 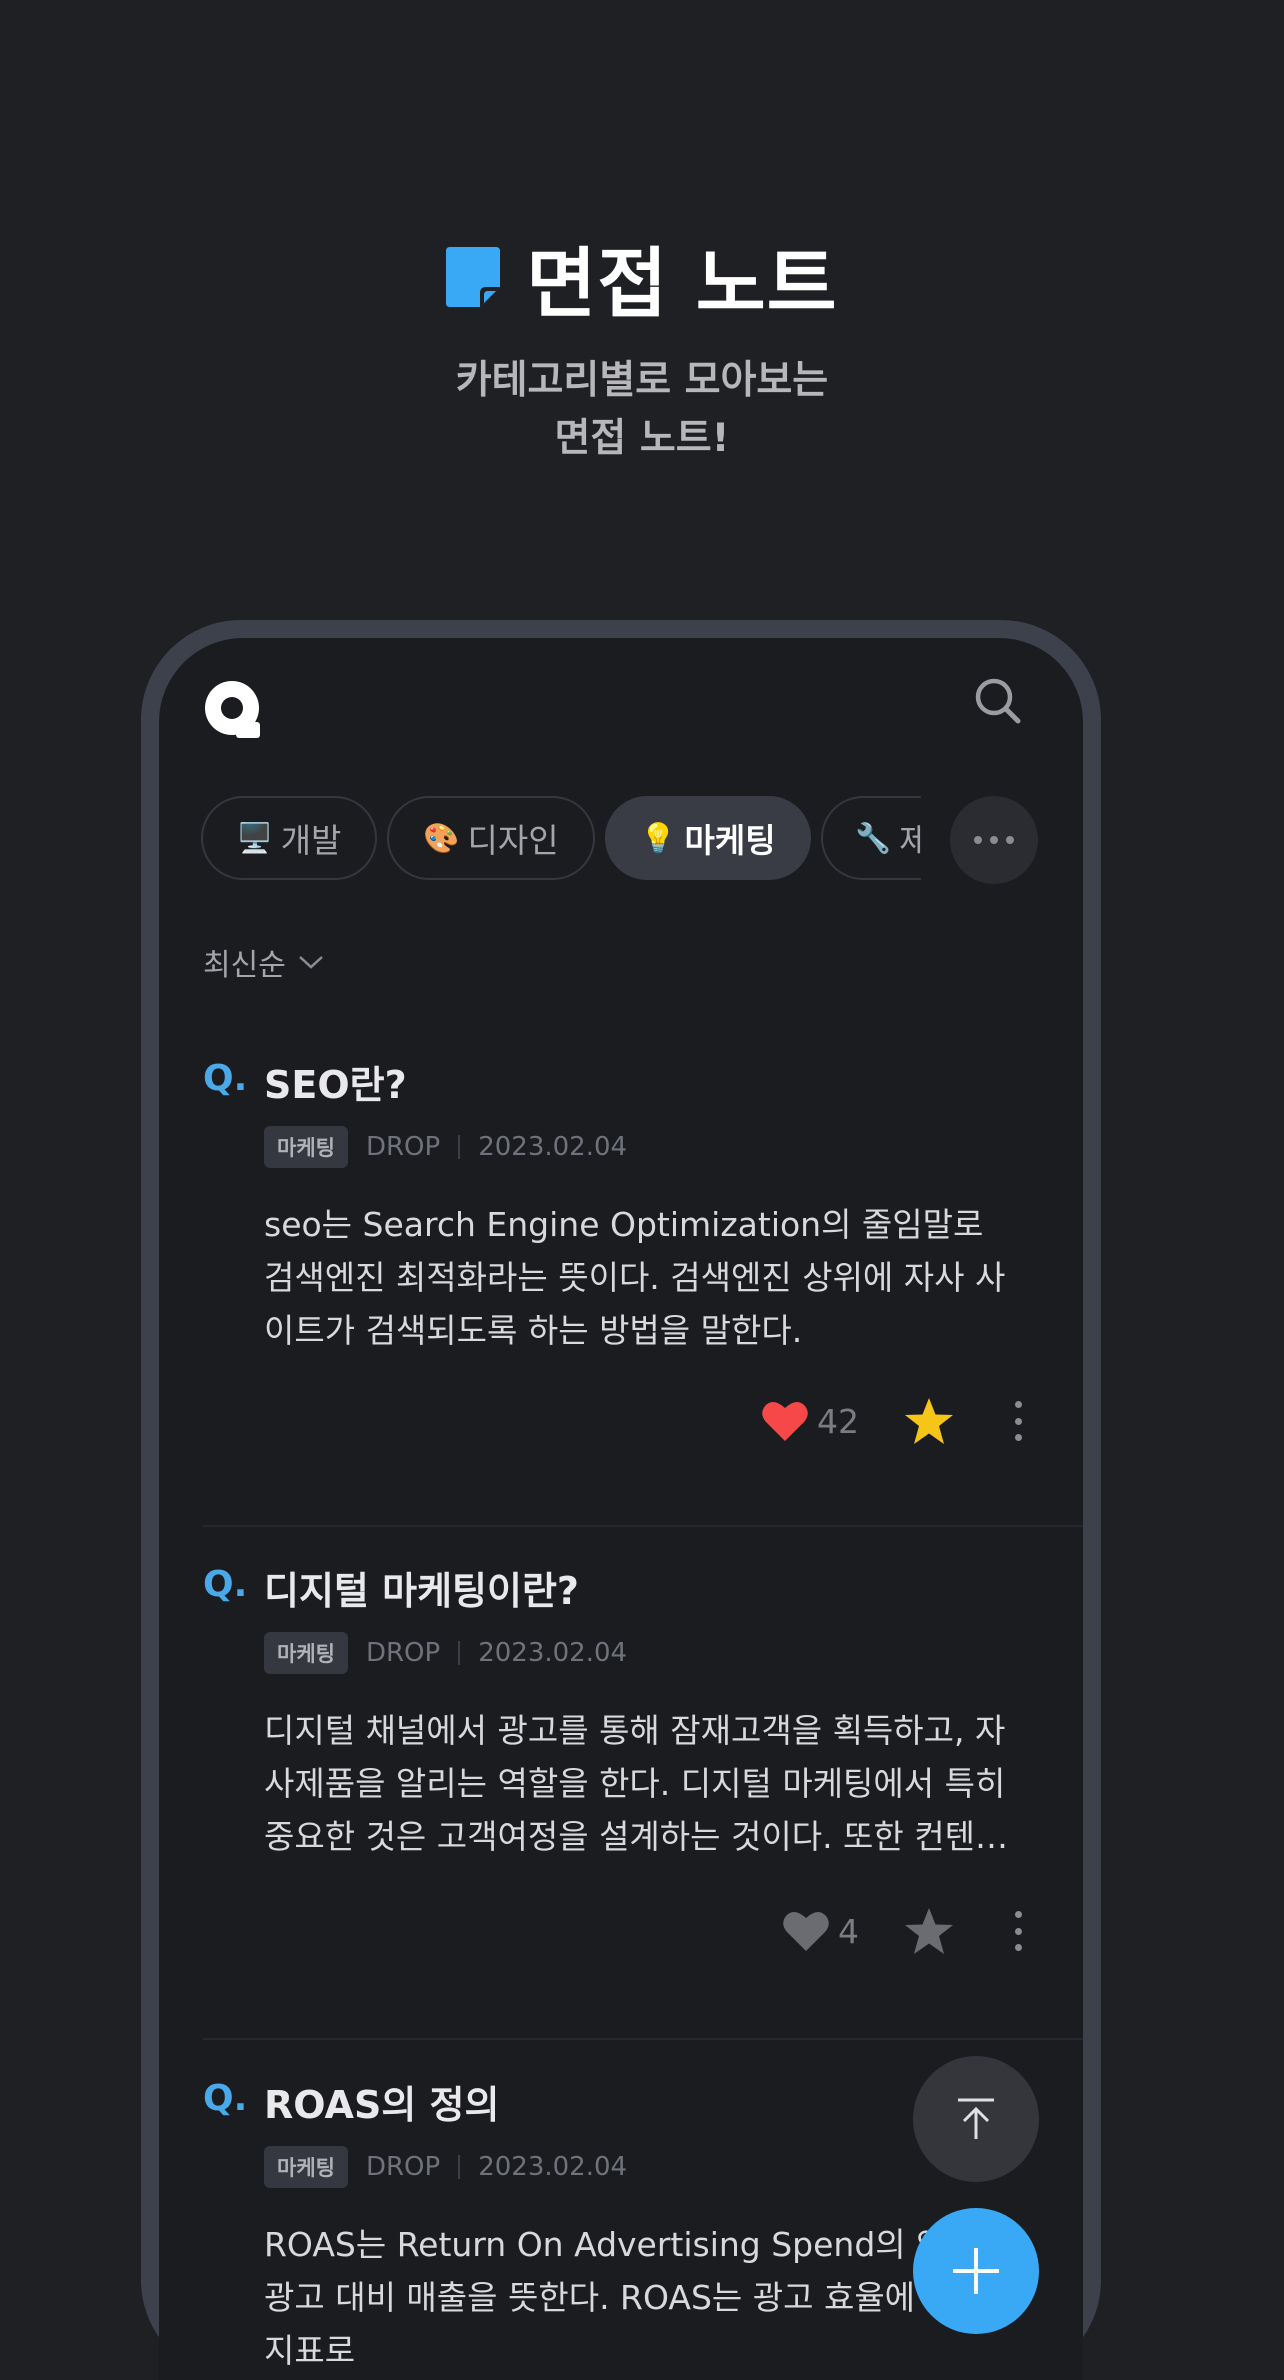 I want to click on tab-category-design: 🎨 디자인, so click(x=491, y=838).